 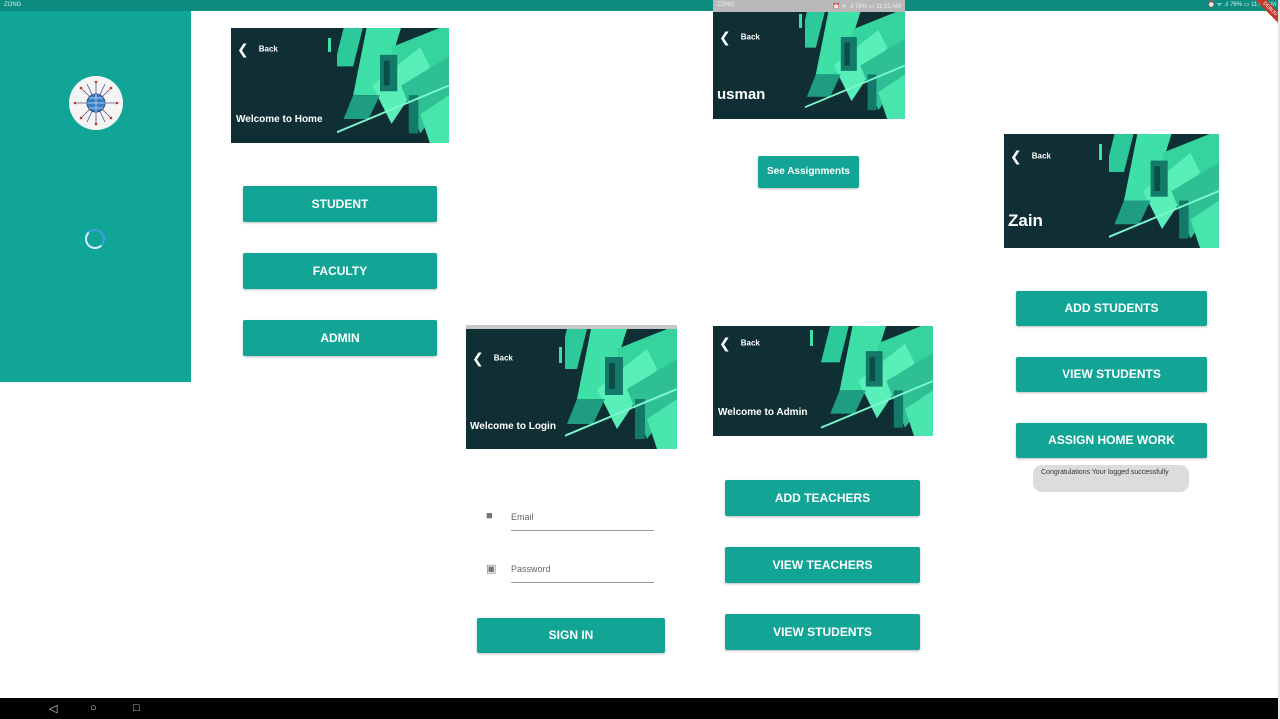 What do you see at coordinates (491, 569) in the screenshot?
I see `lock-icon: ▣` at bounding box center [491, 569].